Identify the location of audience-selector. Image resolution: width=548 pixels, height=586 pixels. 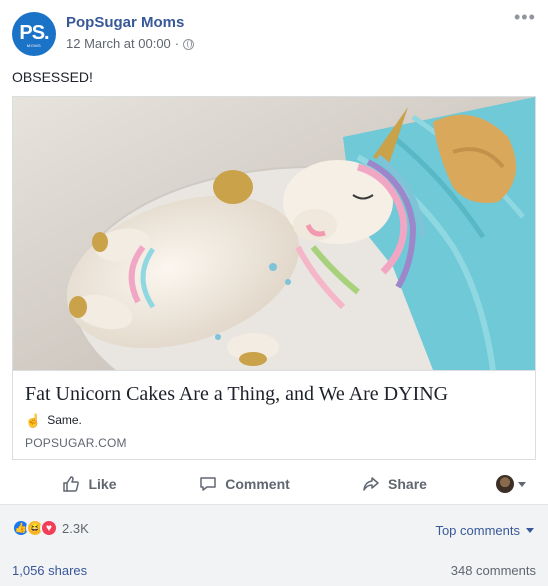
(511, 484).